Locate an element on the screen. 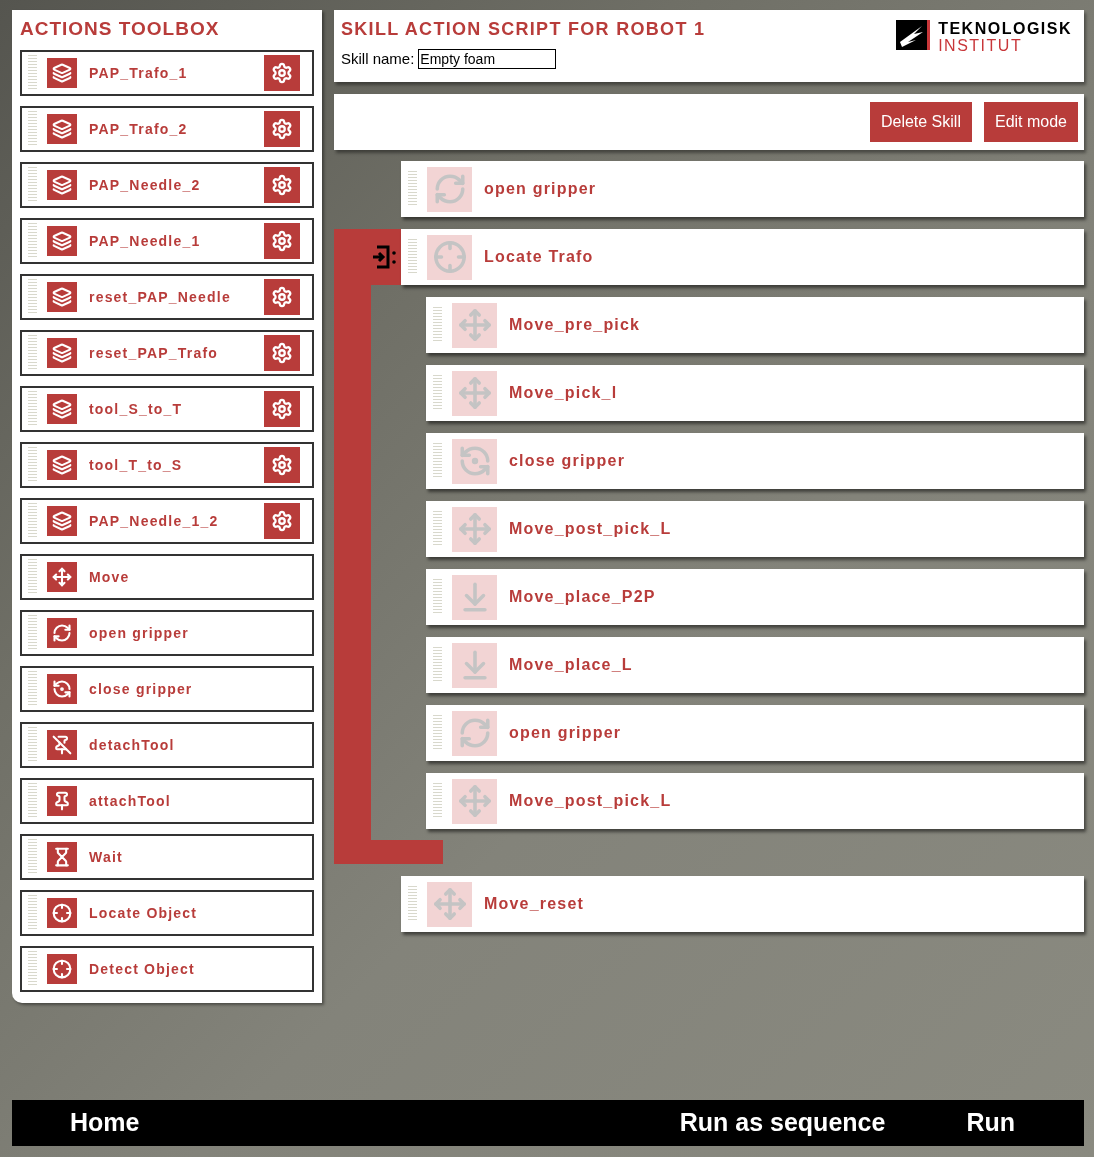 The width and height of the screenshot is (1094, 1157). logo-wordmark: TEKNOLOGISK is located at coordinates (1005, 28).